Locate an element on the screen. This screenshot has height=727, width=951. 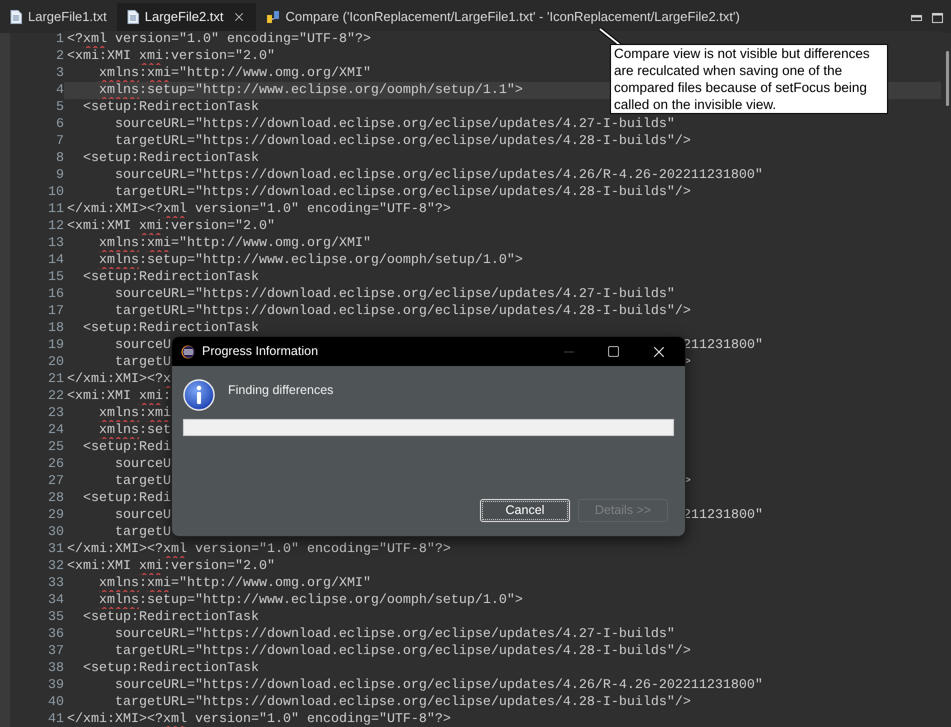
editor-tab: LargeFile1.txt is located at coordinates (58, 18).